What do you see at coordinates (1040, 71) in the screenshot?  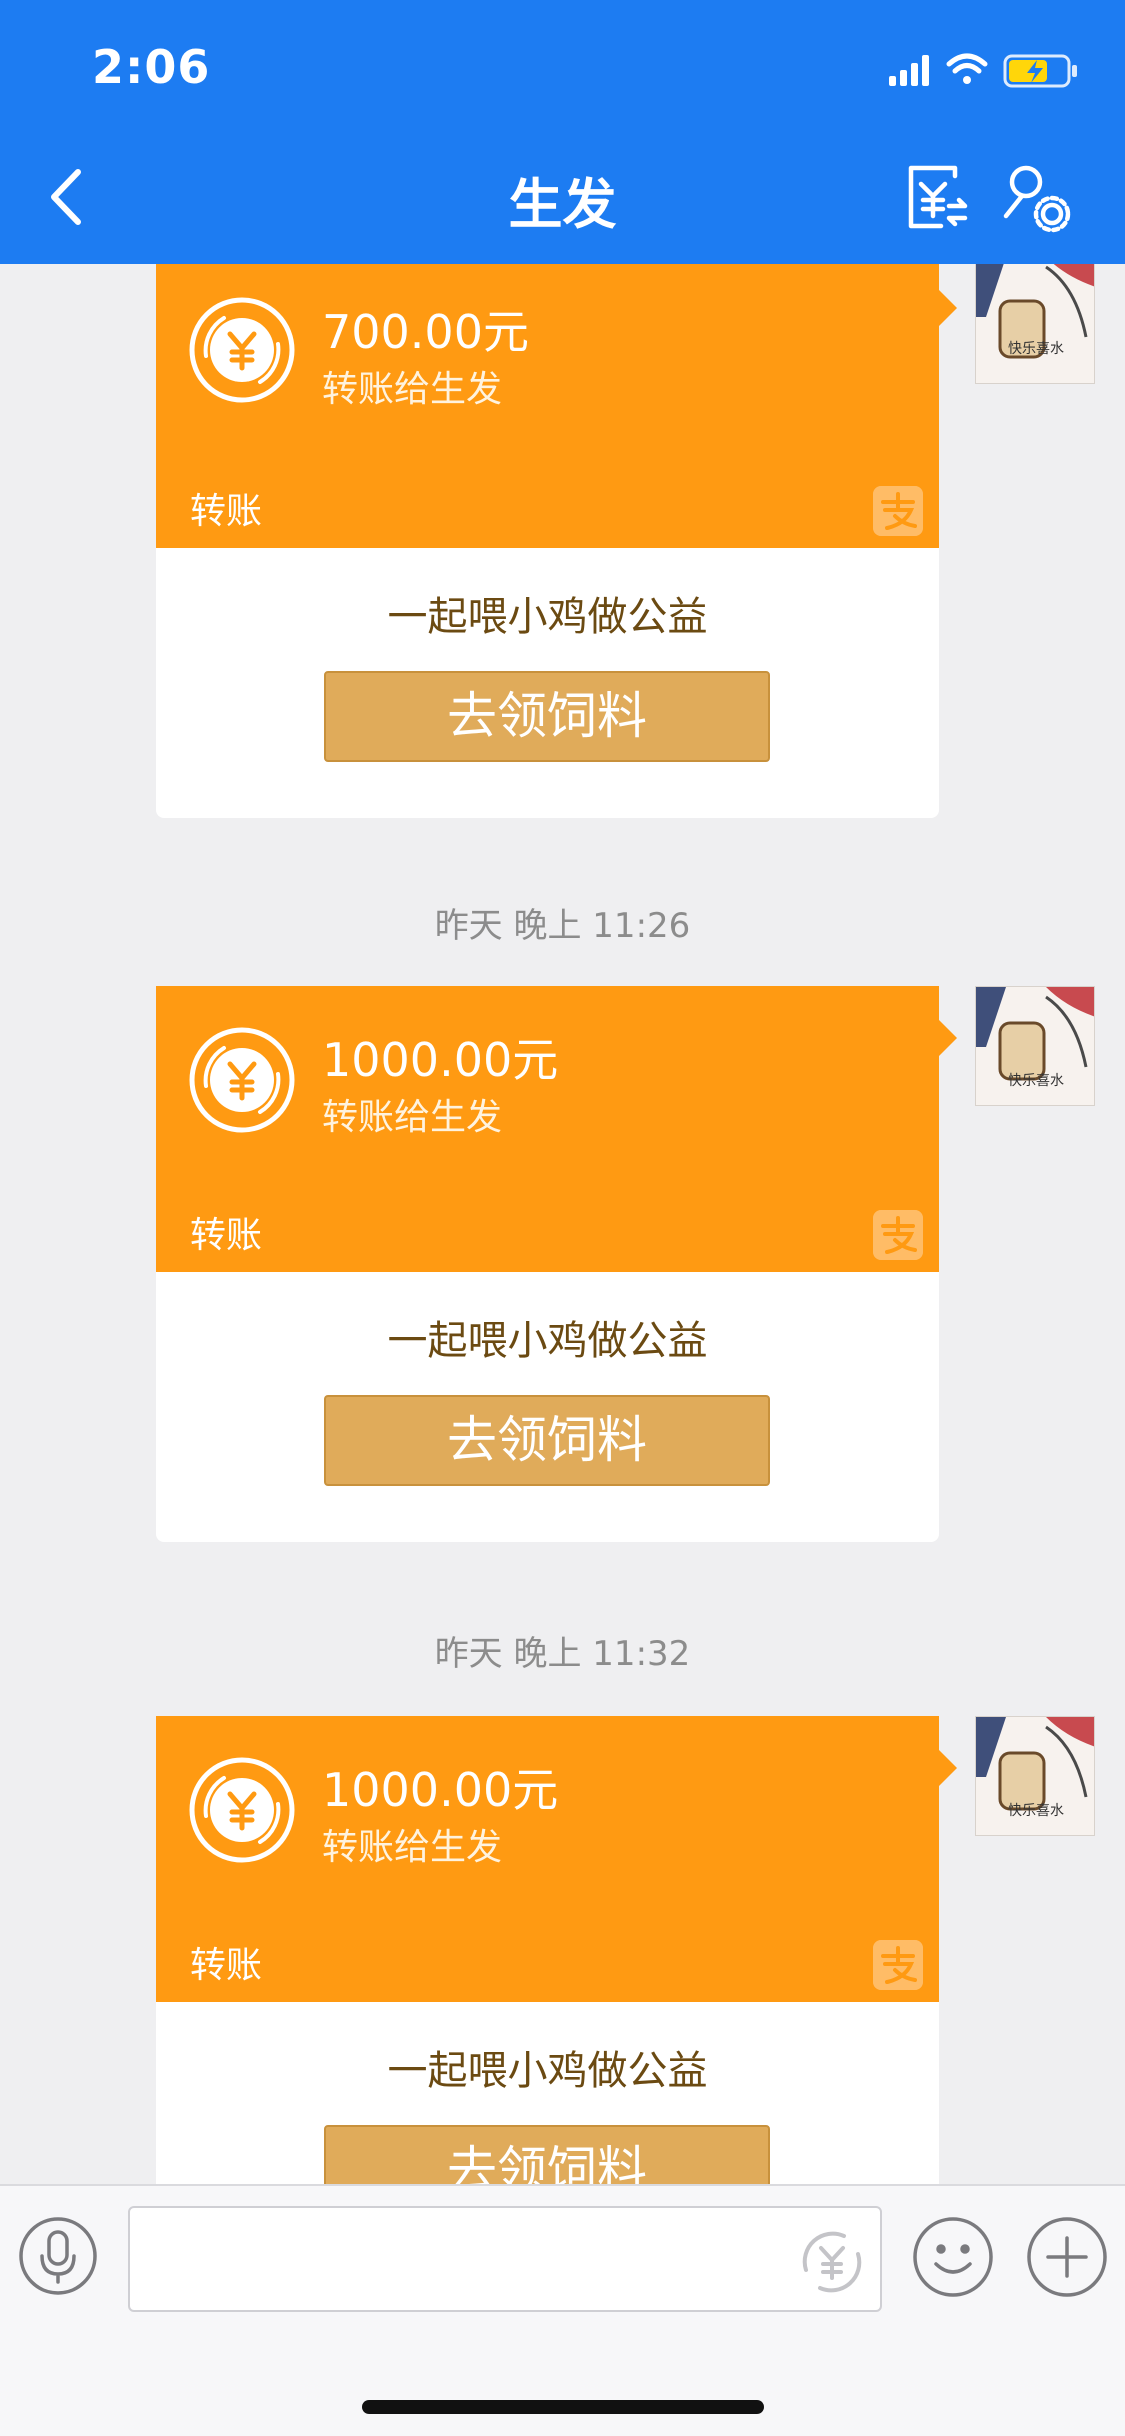 I see `battery-icon` at bounding box center [1040, 71].